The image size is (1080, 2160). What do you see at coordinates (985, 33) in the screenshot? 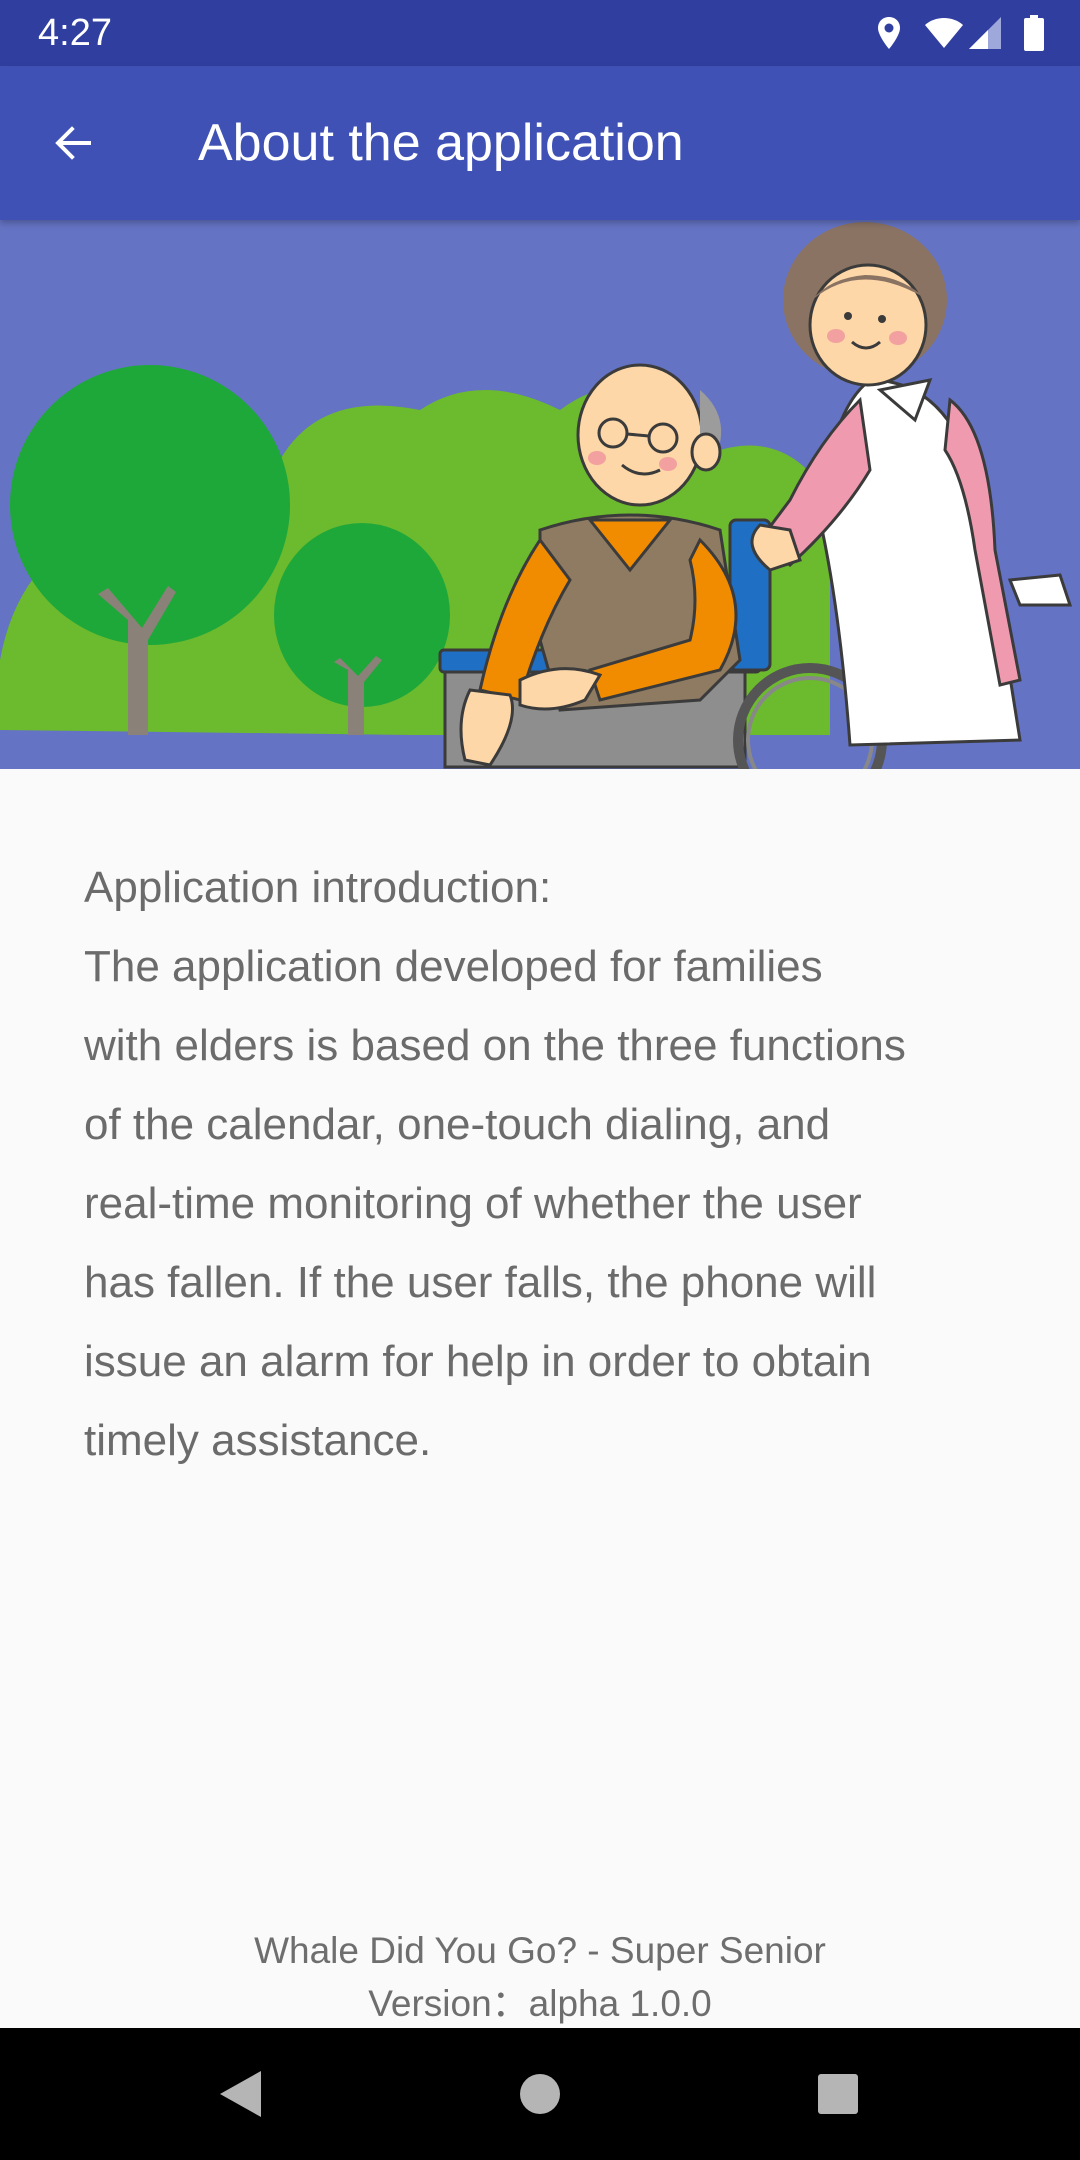
I see `signal-icon` at bounding box center [985, 33].